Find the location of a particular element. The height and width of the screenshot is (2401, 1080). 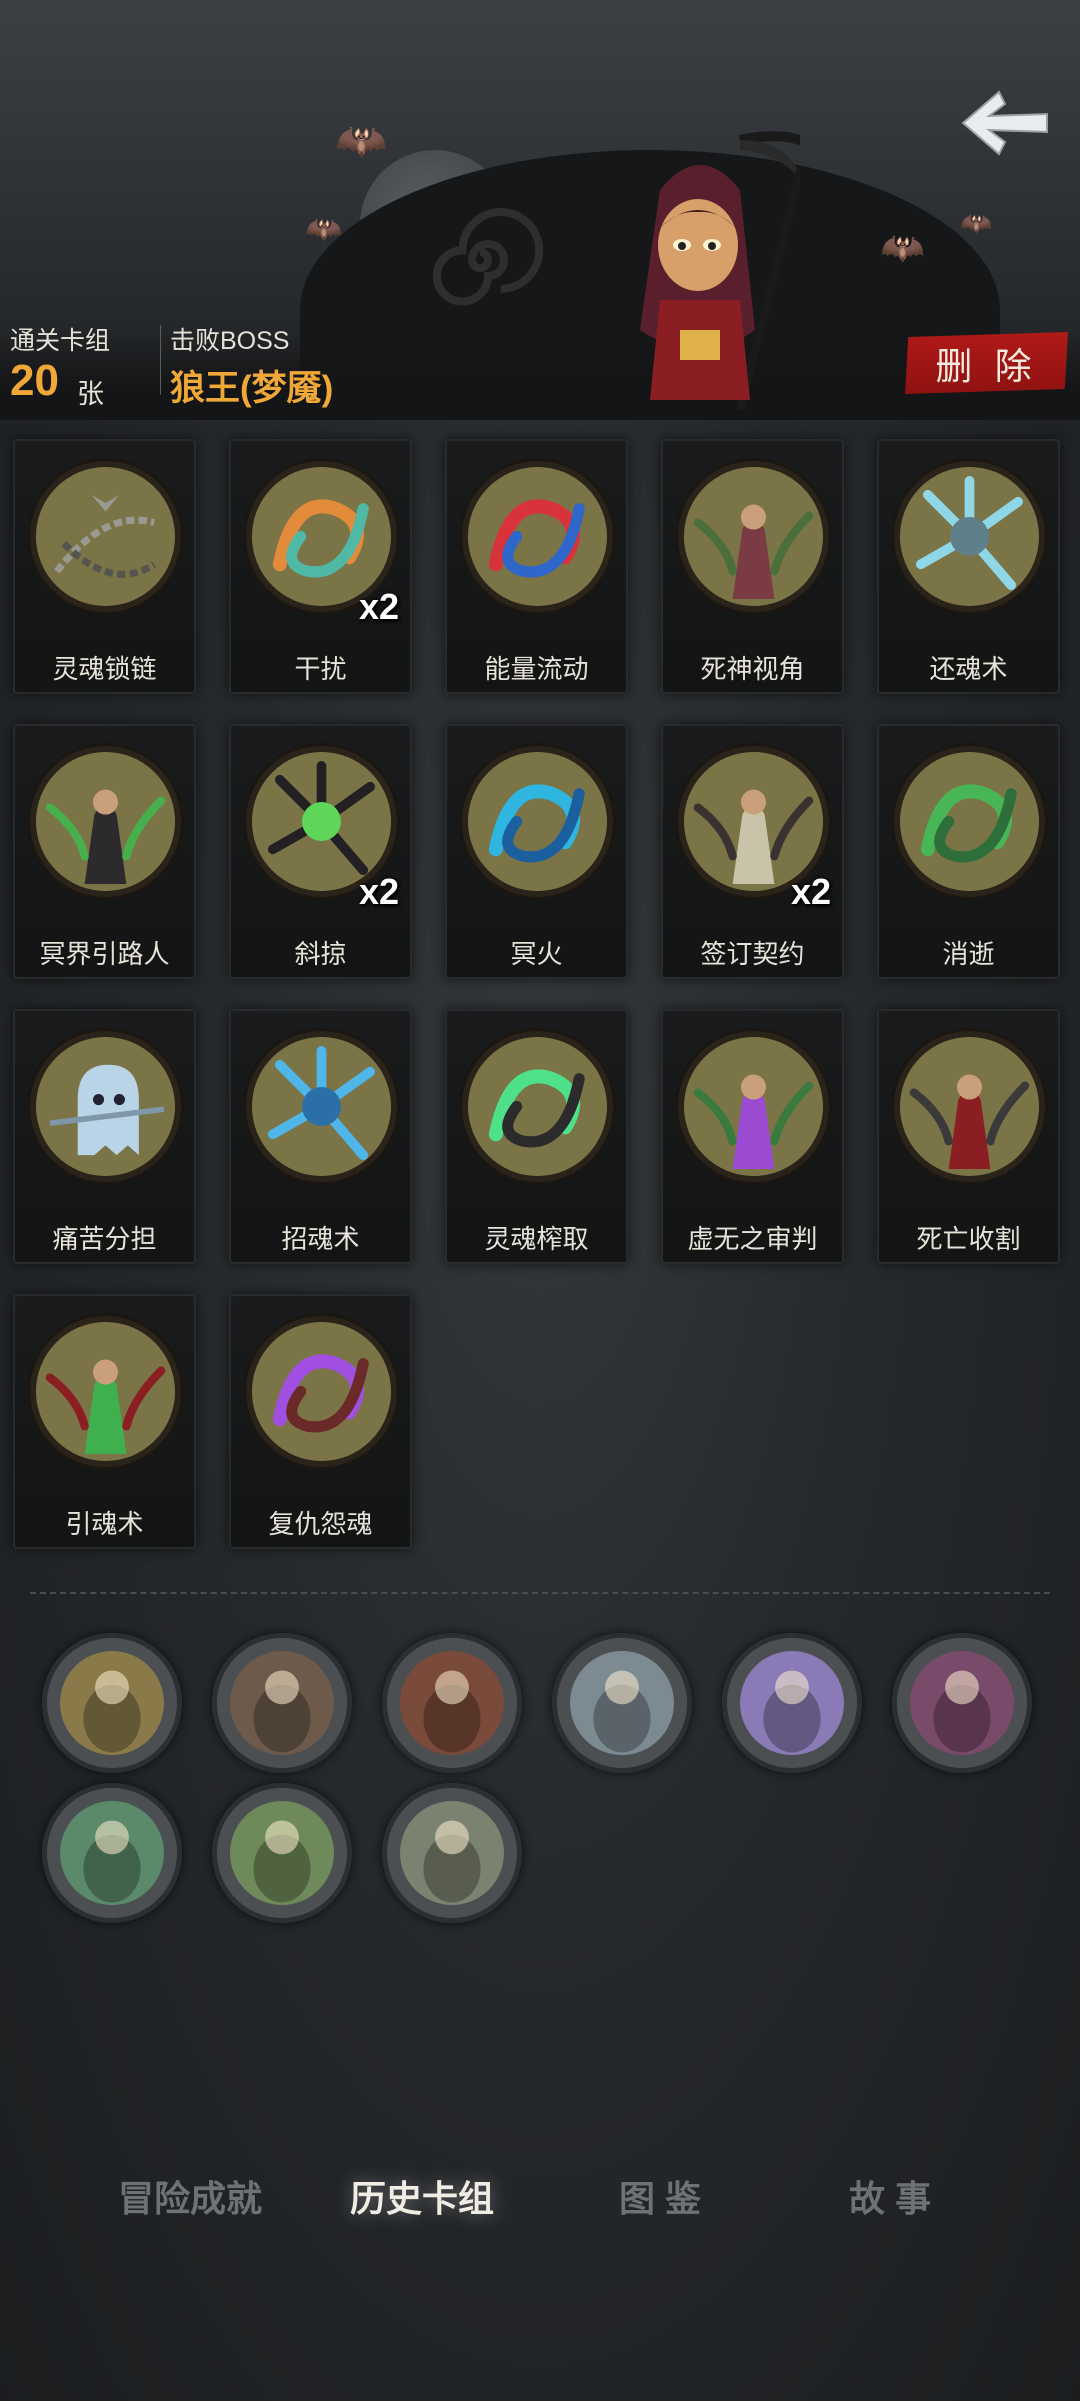

card-count: 20 is located at coordinates (34, 380).